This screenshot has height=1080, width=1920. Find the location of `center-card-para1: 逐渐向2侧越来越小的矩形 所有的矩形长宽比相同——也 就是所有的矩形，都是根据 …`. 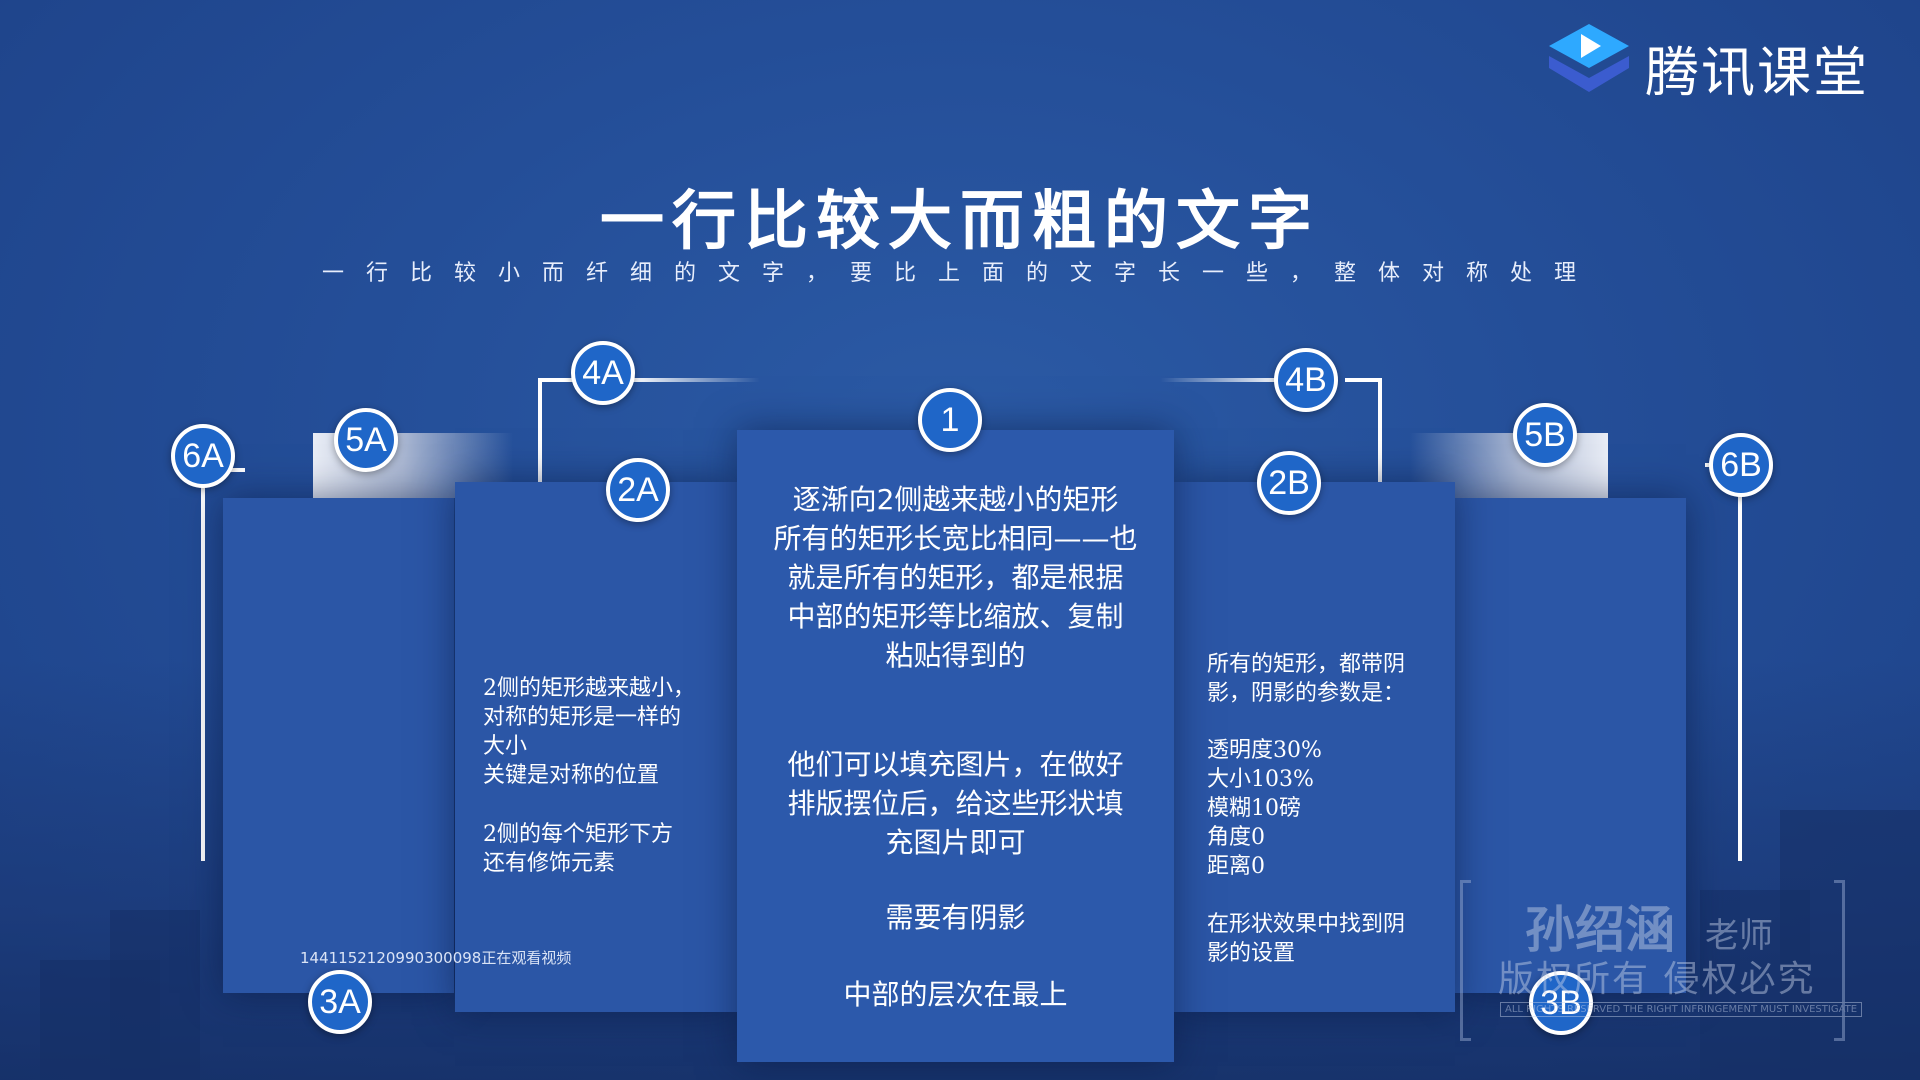

center-card-para1: 逐渐向2侧越来越小的矩形 所有的矩形长宽比相同——也 就是所有的矩形，都是根据 … is located at coordinates (955, 577).